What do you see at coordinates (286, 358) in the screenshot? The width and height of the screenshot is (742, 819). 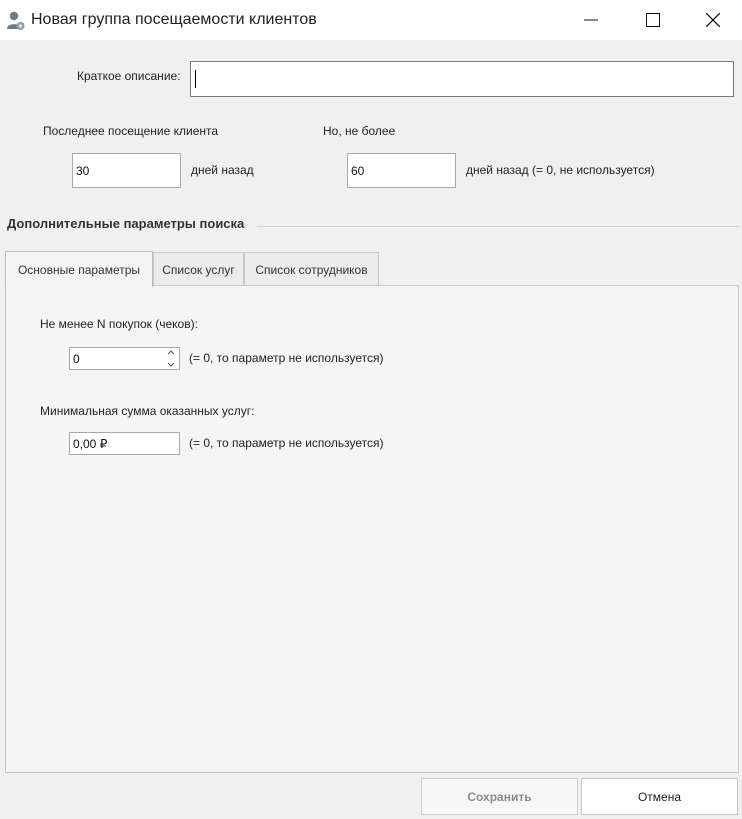 I see `min-purchases-hint: (= 0, то параметр не используется)` at bounding box center [286, 358].